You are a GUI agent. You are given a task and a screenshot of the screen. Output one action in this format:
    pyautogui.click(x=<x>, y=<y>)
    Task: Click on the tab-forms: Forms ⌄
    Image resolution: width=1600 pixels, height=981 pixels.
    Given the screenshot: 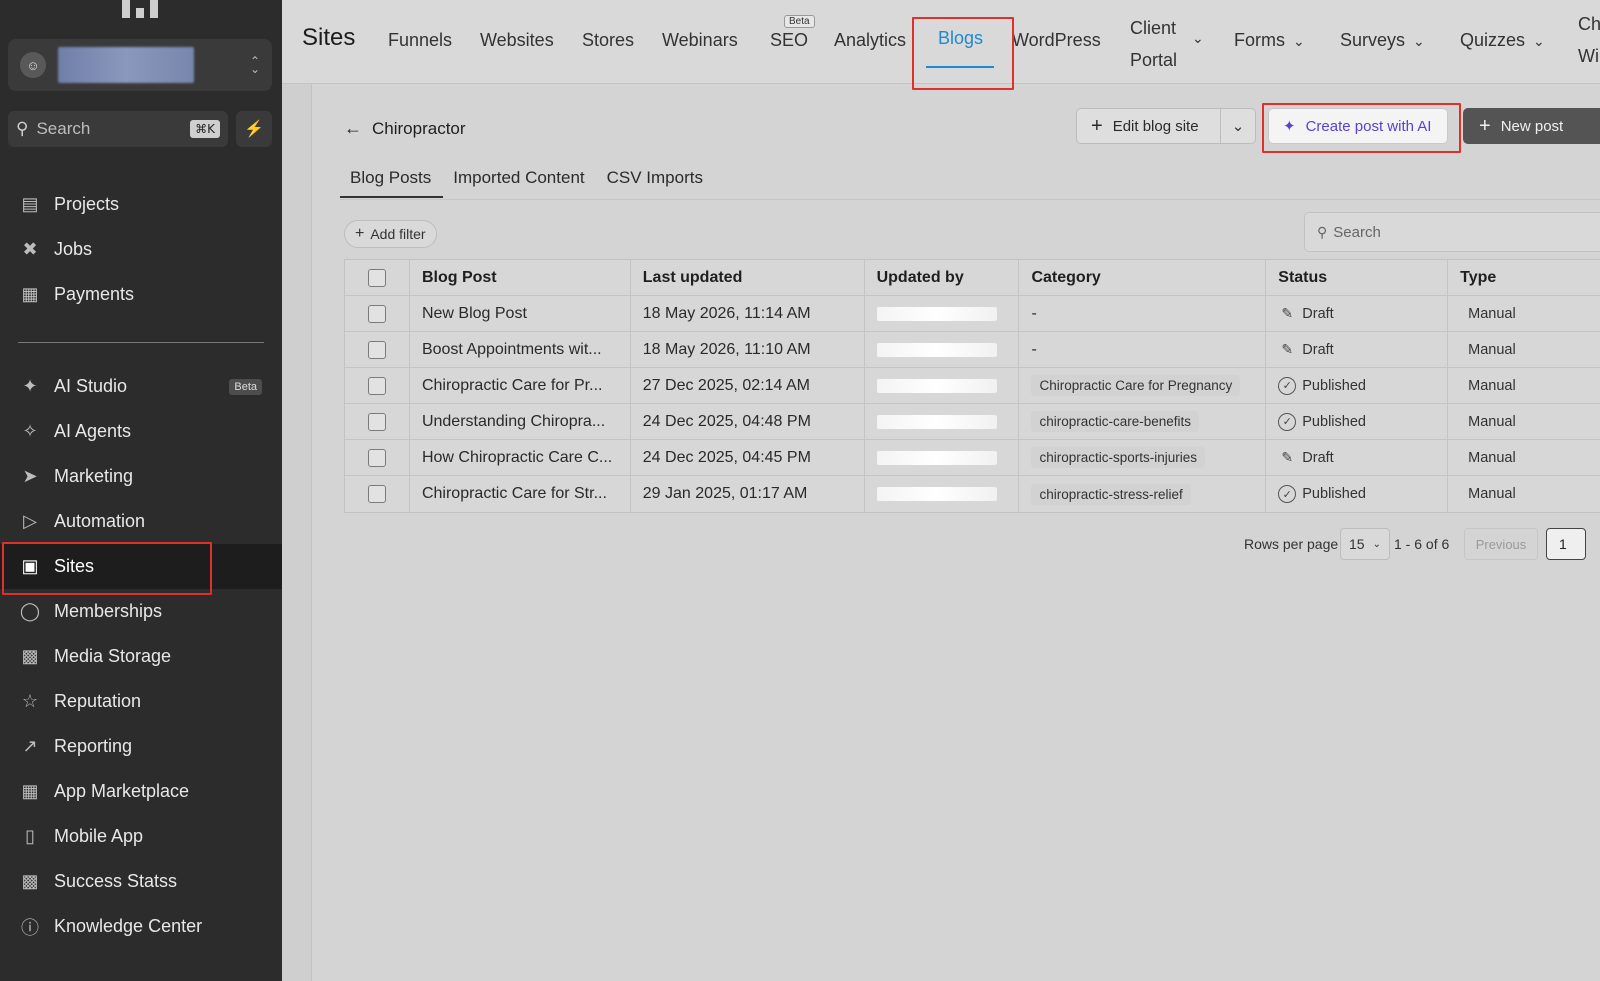 What is the action you would take?
    pyautogui.click(x=1269, y=40)
    